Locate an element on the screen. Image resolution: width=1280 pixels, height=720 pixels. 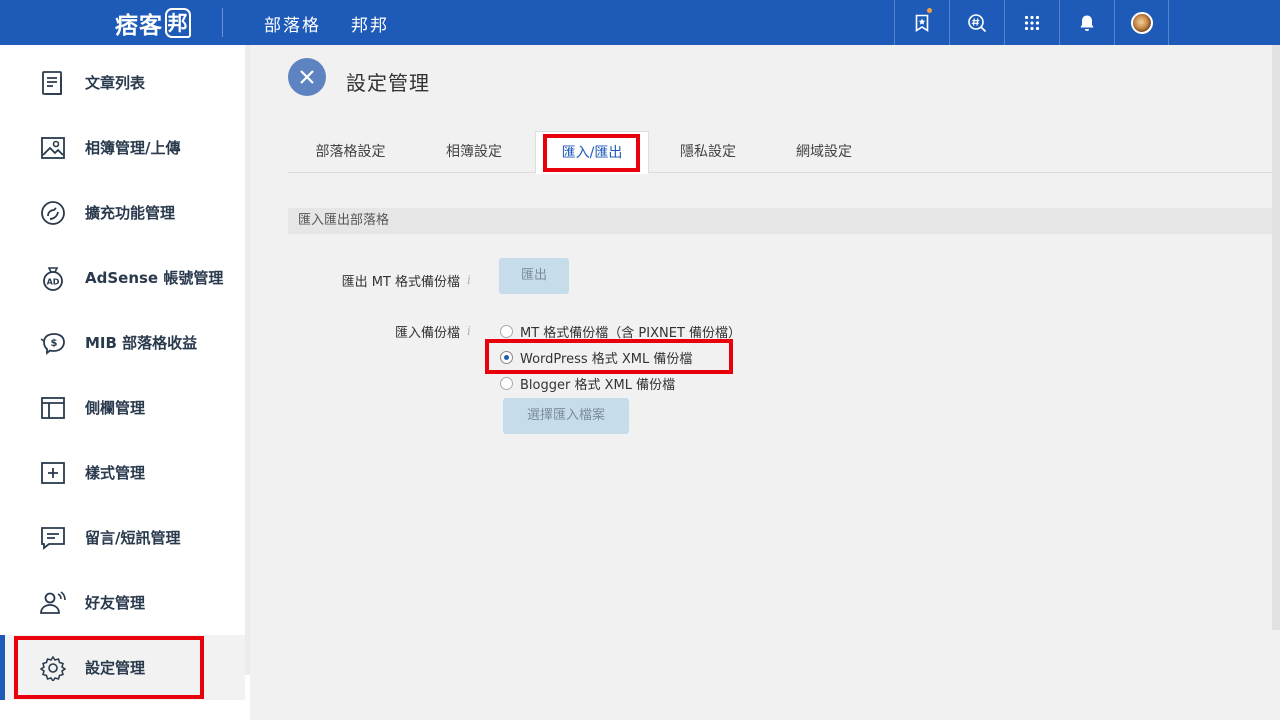
page-title: 設定管理 is located at coordinates (388, 83).